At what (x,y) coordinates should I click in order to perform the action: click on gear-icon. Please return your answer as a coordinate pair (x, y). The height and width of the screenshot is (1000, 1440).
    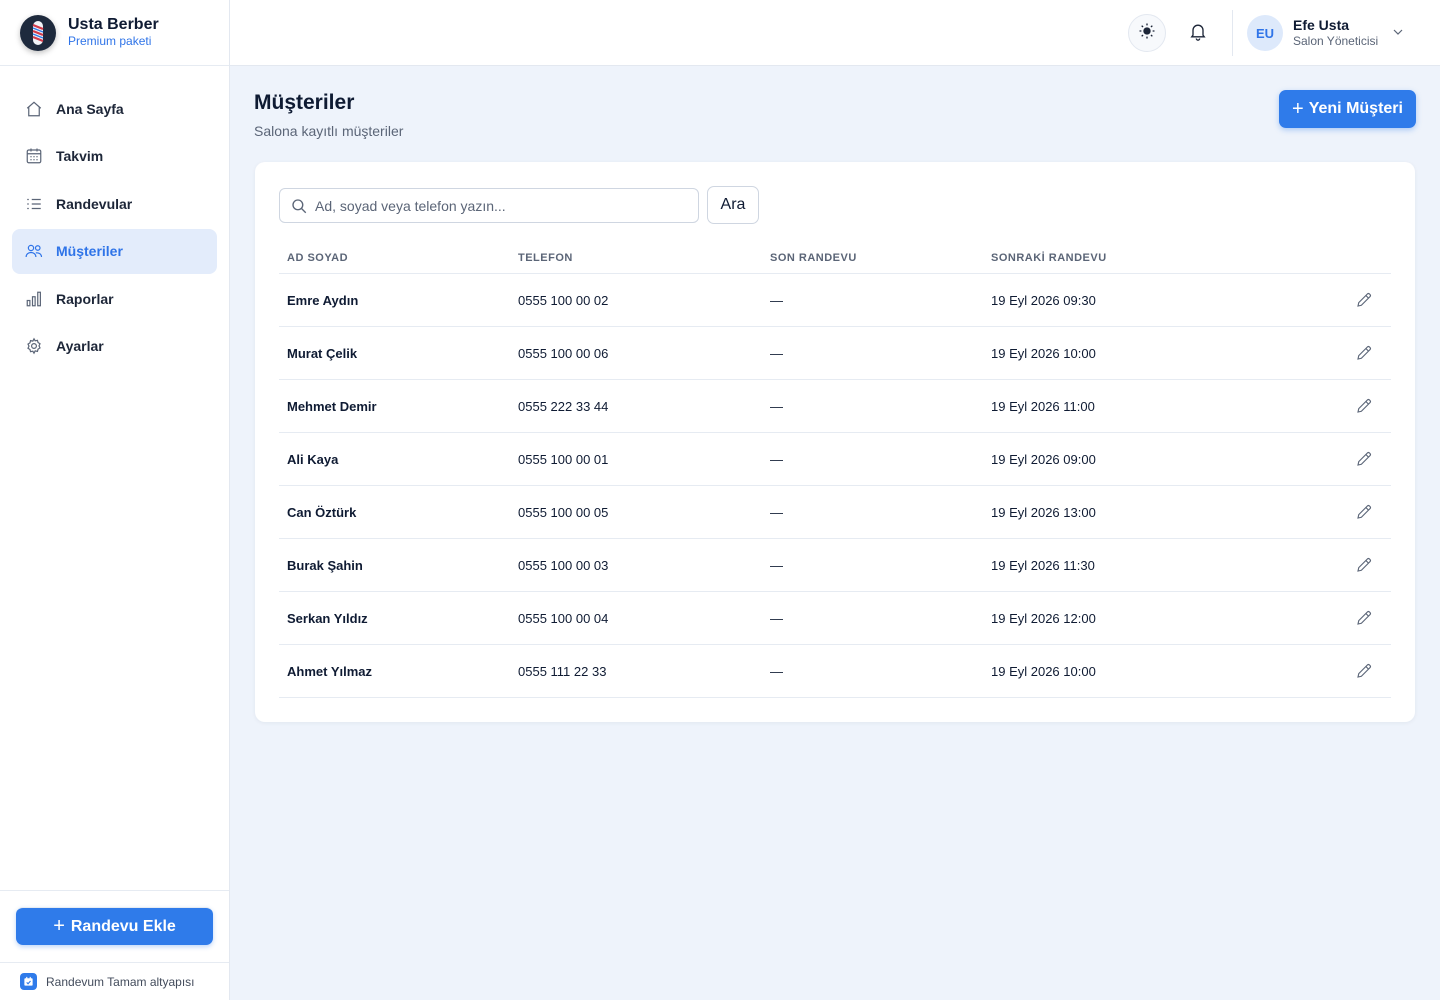
    Looking at the image, I should click on (34, 346).